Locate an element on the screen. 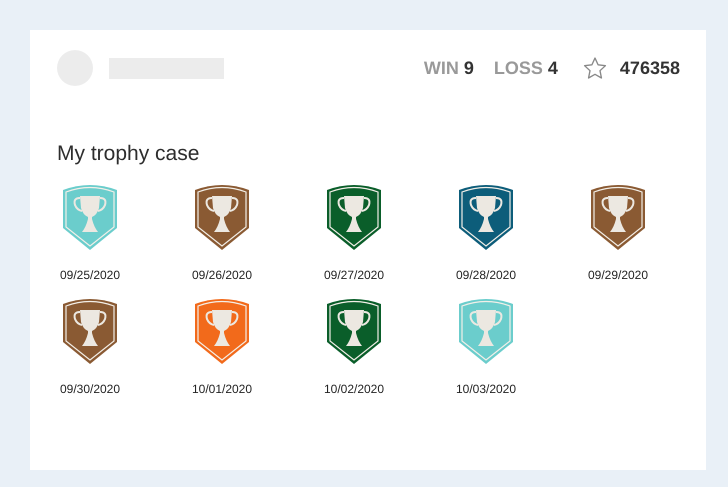 The width and height of the screenshot is (728, 487). trophy-date: 09/26/2020 is located at coordinates (222, 275).